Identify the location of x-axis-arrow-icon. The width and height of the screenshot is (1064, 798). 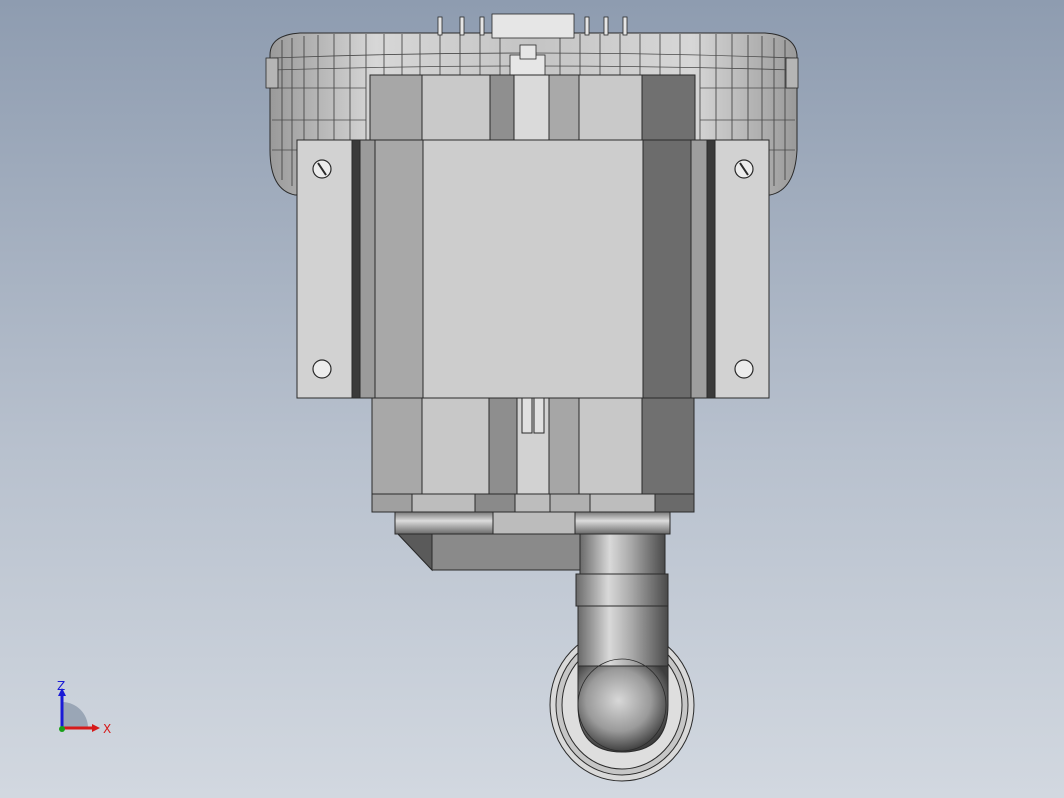
(96, 728).